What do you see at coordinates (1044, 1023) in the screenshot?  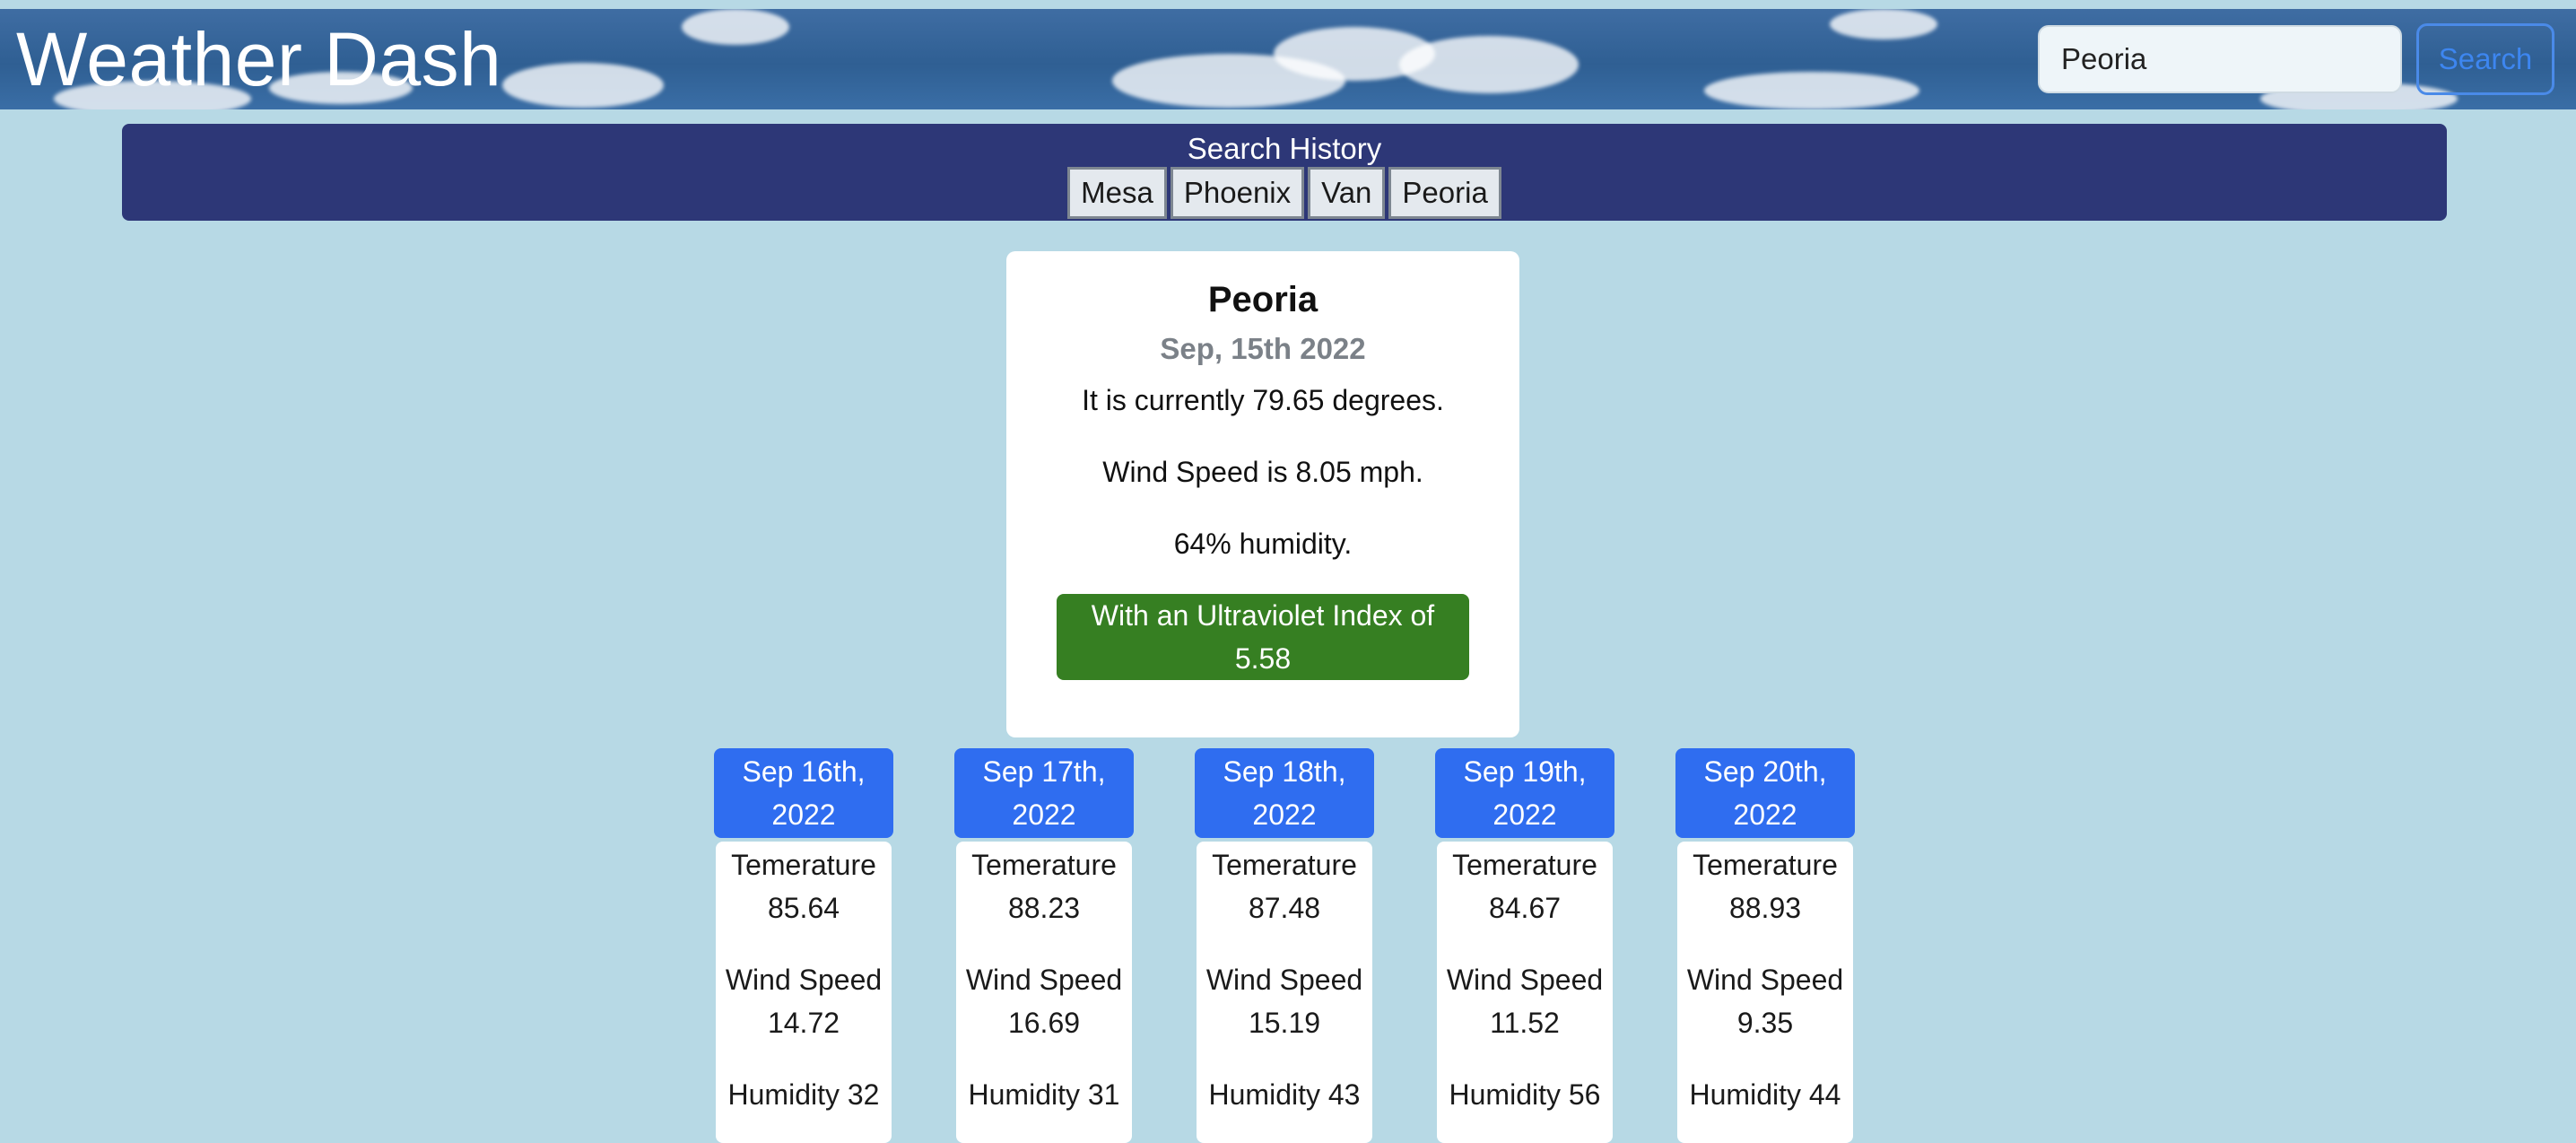 I see `forecast-wind-value: 16.69` at bounding box center [1044, 1023].